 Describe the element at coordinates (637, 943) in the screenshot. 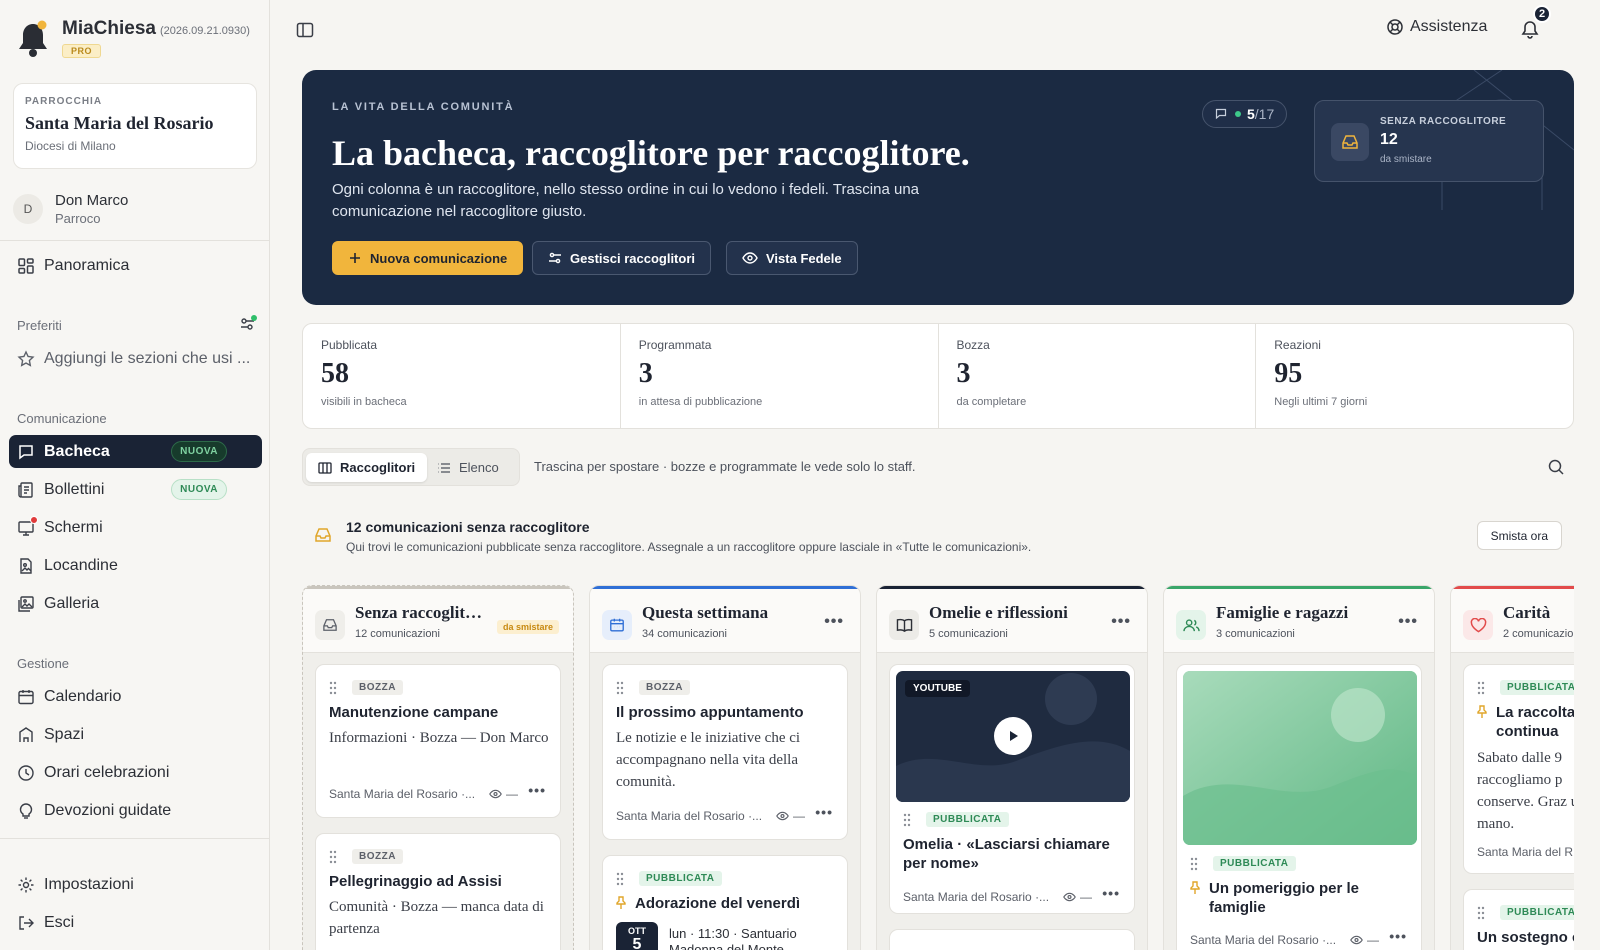

I see `date-day: 5` at that location.